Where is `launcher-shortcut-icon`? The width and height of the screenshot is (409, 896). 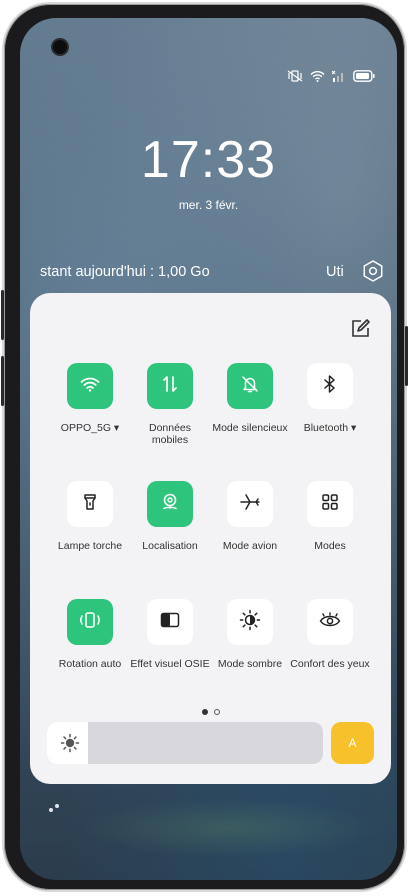 launcher-shortcut-icon is located at coordinates (54, 809).